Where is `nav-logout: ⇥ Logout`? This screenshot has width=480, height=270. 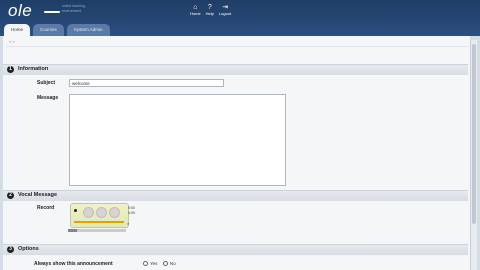
nav-logout: ⇥ Logout is located at coordinates (225, 9).